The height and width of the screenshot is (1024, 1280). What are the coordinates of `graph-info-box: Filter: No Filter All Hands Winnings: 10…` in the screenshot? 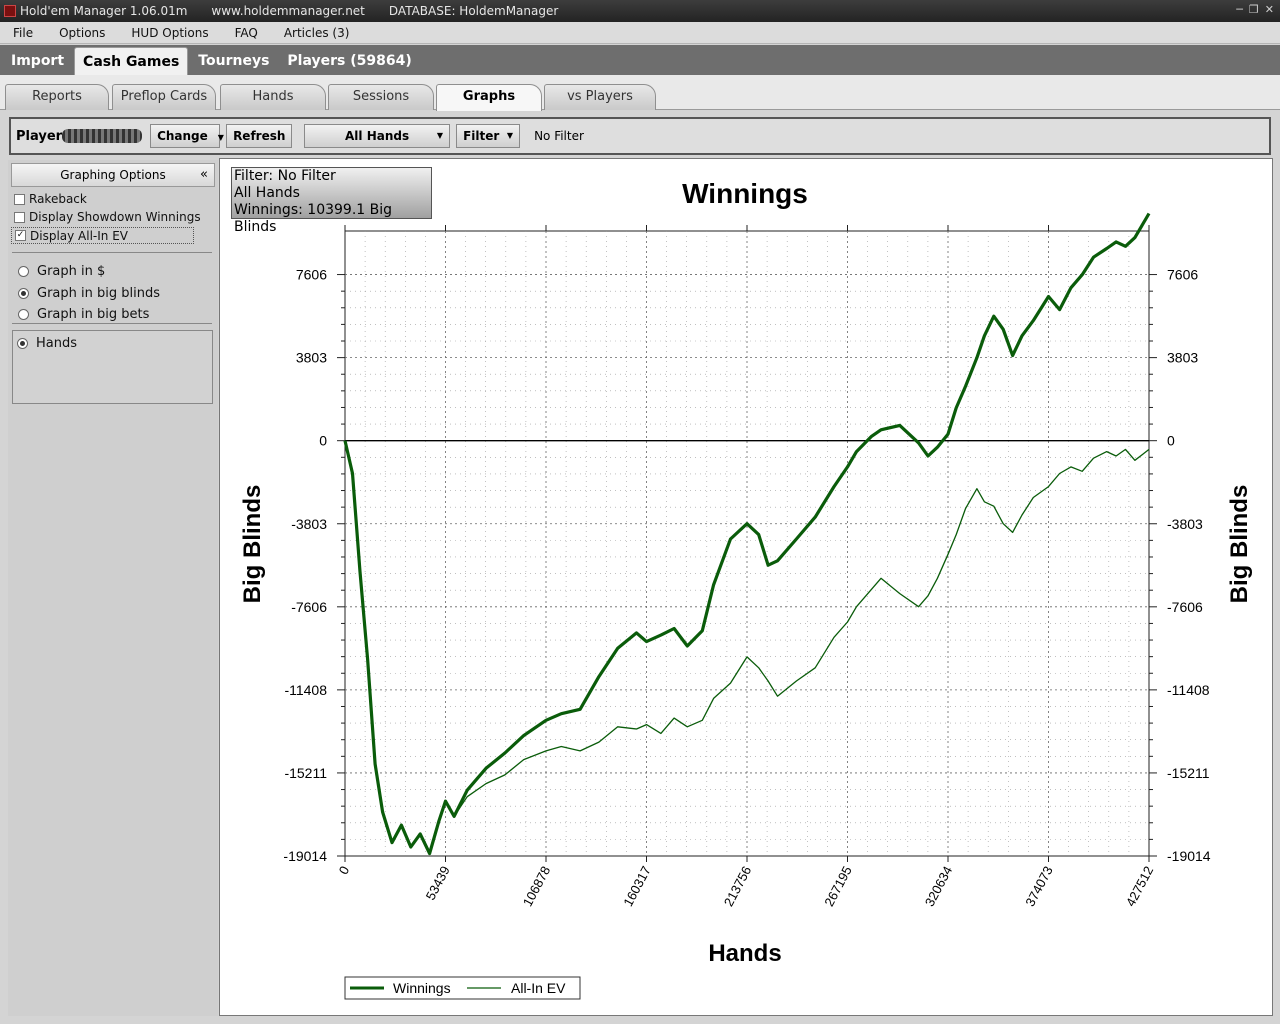 It's located at (331, 201).